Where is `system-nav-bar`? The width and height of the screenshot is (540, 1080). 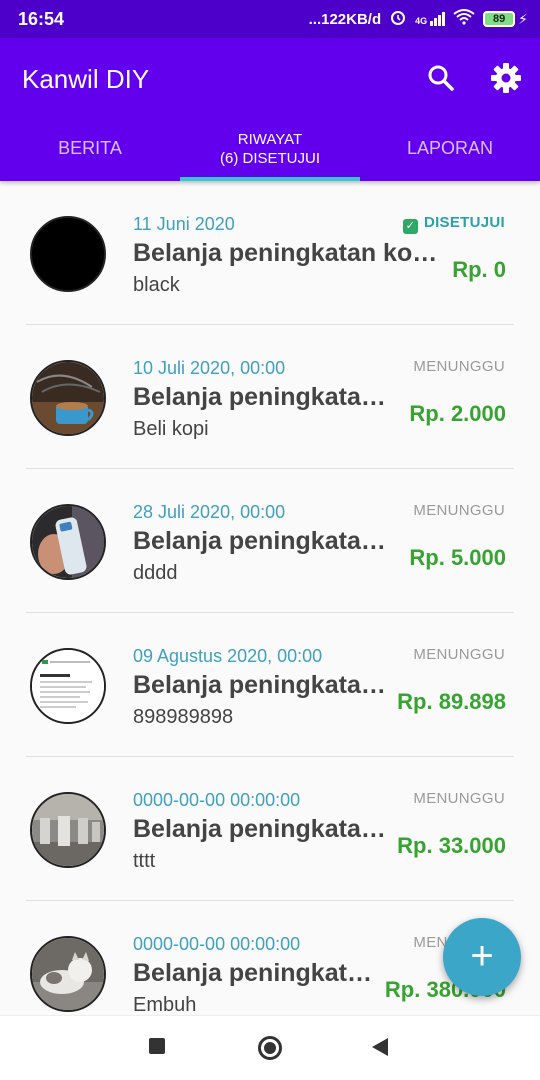 system-nav-bar is located at coordinates (270, 1047).